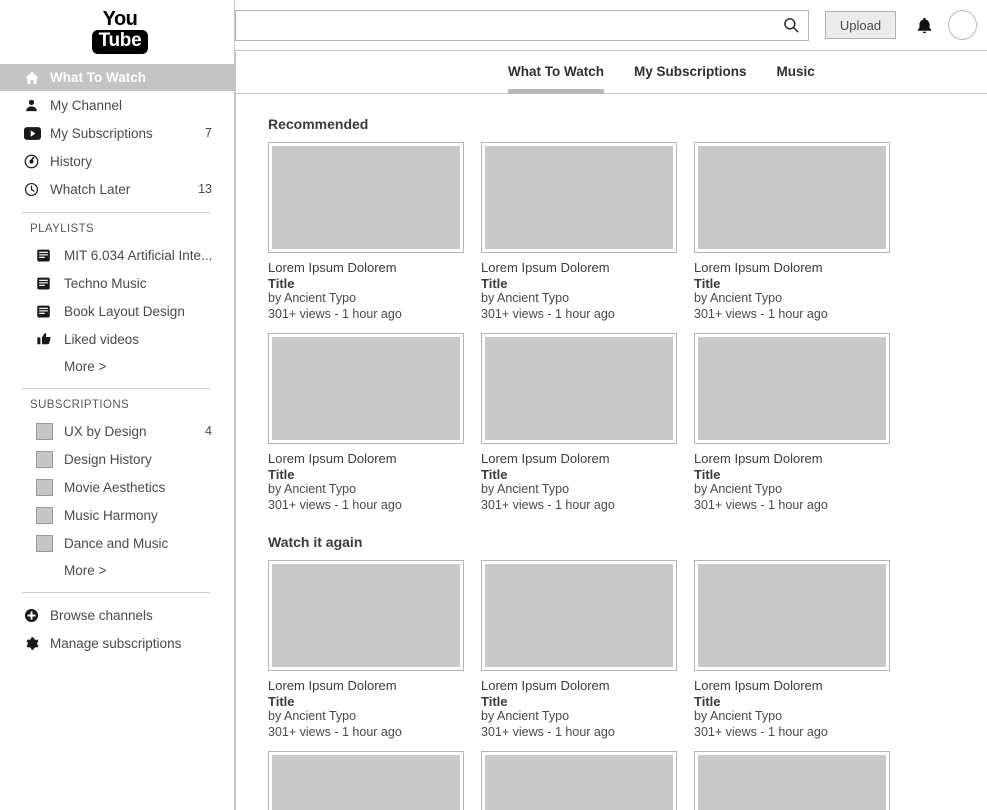 The height and width of the screenshot is (810, 987). Describe the element at coordinates (117, 515) in the screenshot. I see `subscription-item-music-harmony: Music Harmony` at that location.